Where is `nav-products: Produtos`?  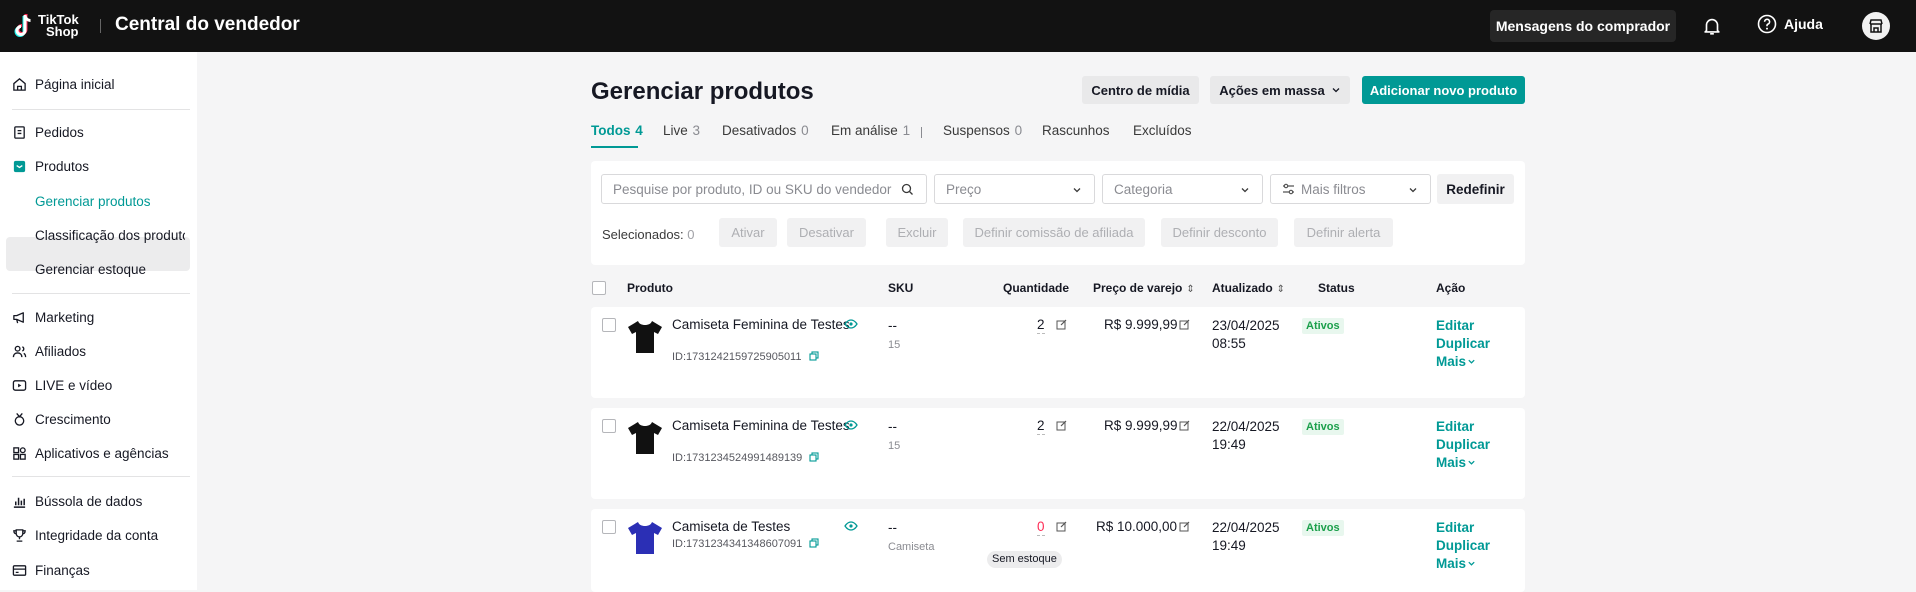
nav-products: Produtos is located at coordinates (50, 166).